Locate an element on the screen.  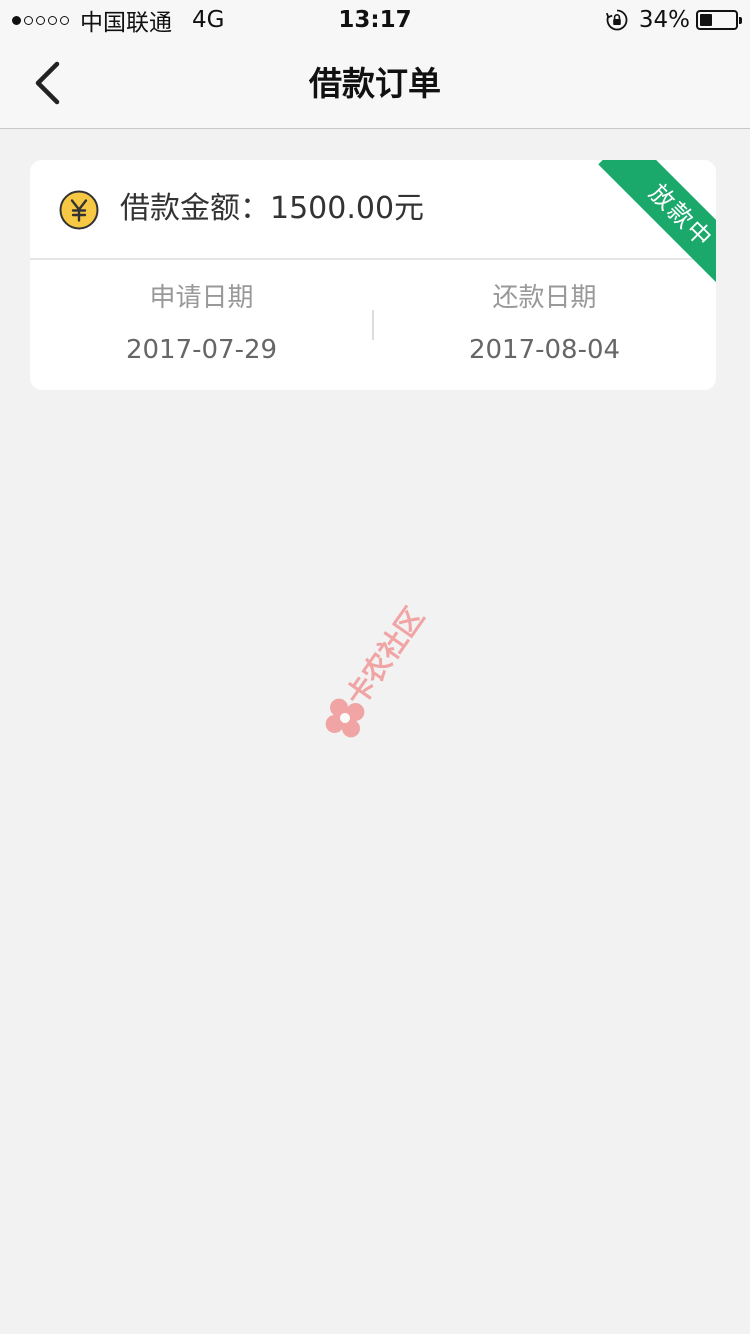
nav-bar: 借款订单 is located at coordinates (375, 84).